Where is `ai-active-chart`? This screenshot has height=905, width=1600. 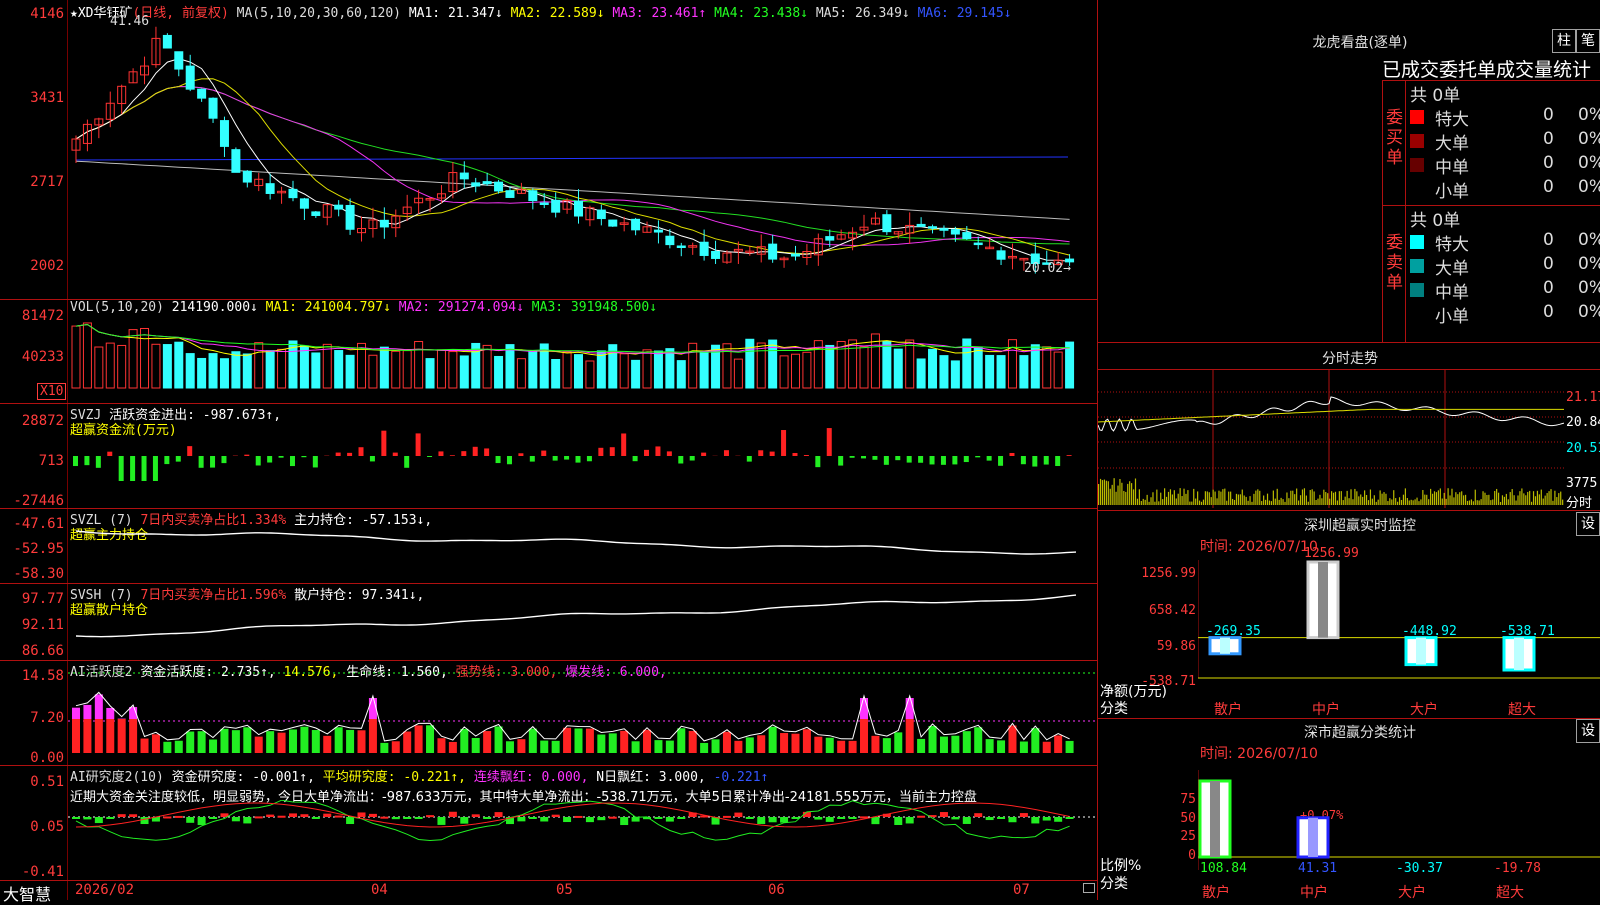
ai-active-chart is located at coordinates (582, 713).